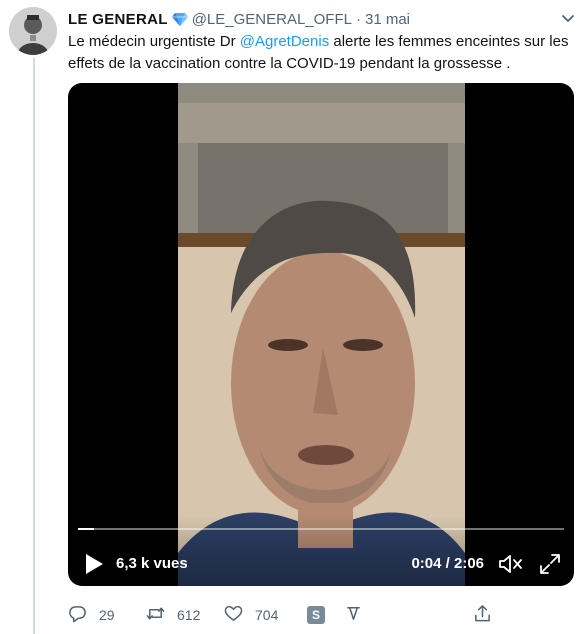  I want to click on reply-icon, so click(77, 615).